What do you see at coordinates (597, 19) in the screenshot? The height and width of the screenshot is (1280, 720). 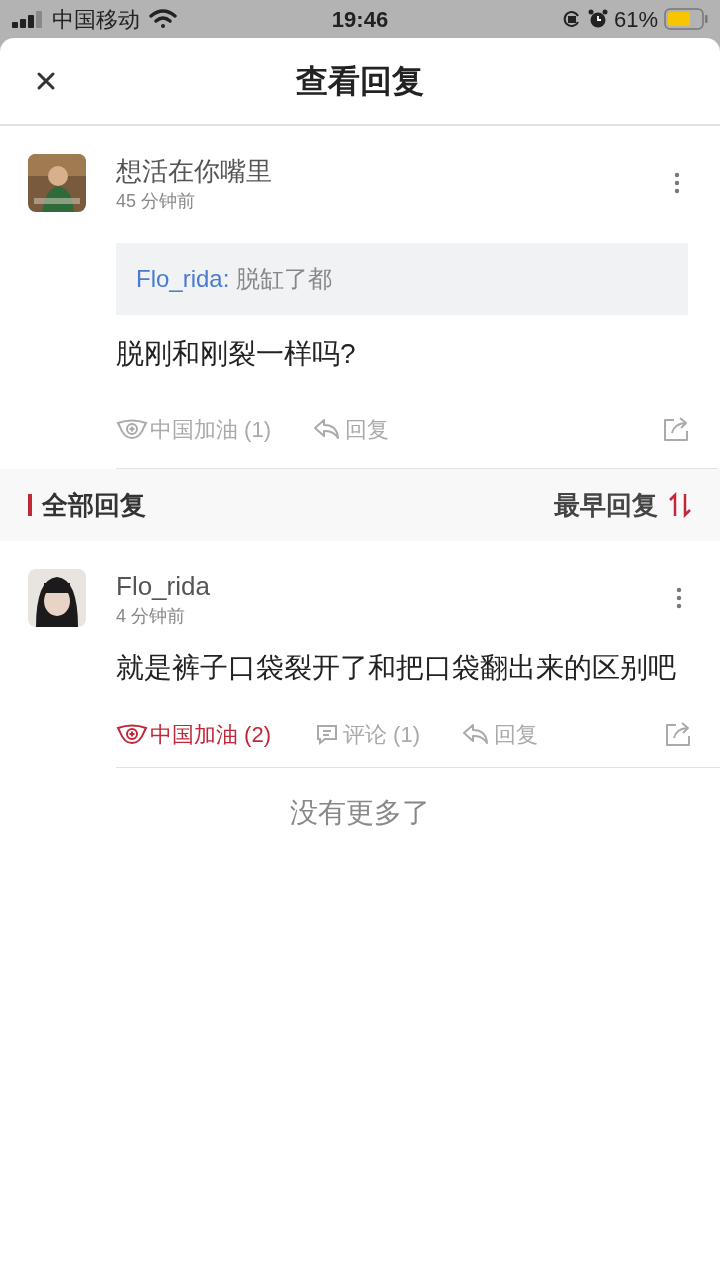 I see `alarm-icon` at bounding box center [597, 19].